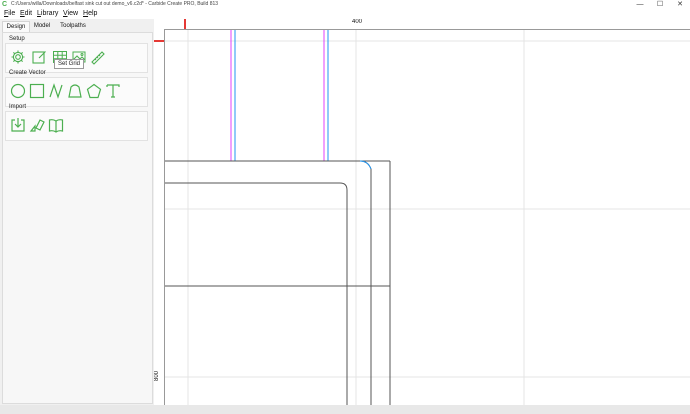 The width and height of the screenshot is (690, 414). I want to click on section-setup-label: Setup, so click(17, 39).